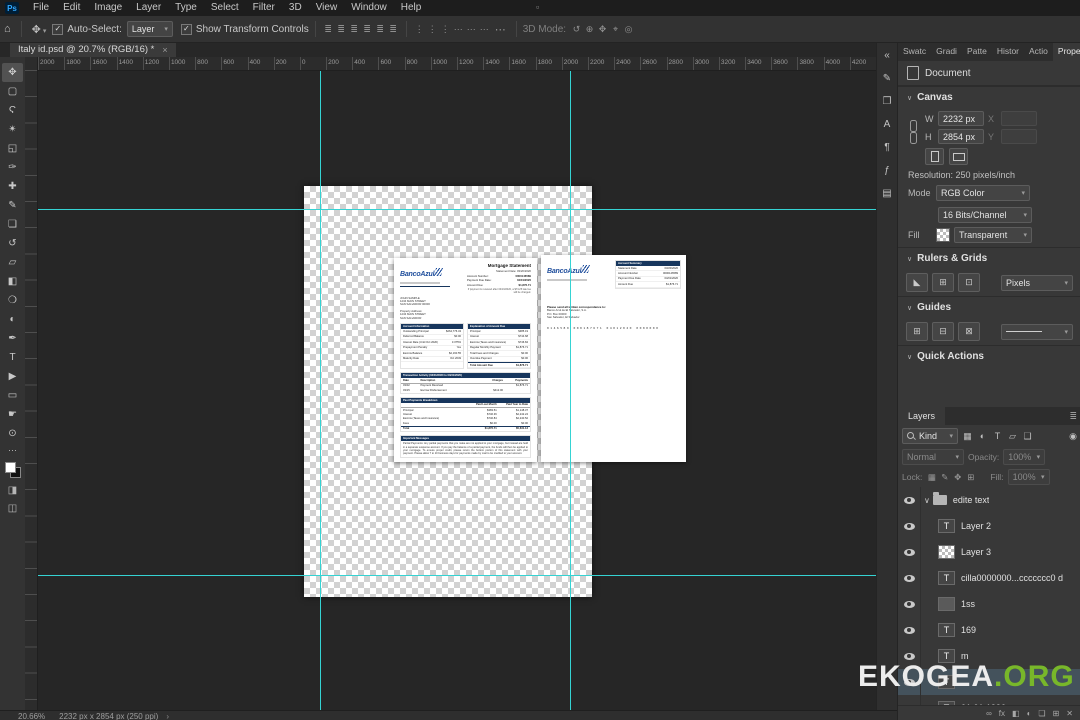 The image size is (1080, 720). What do you see at coordinates (887, 101) in the screenshot?
I see `clone-source-icon: ❐` at bounding box center [887, 101].